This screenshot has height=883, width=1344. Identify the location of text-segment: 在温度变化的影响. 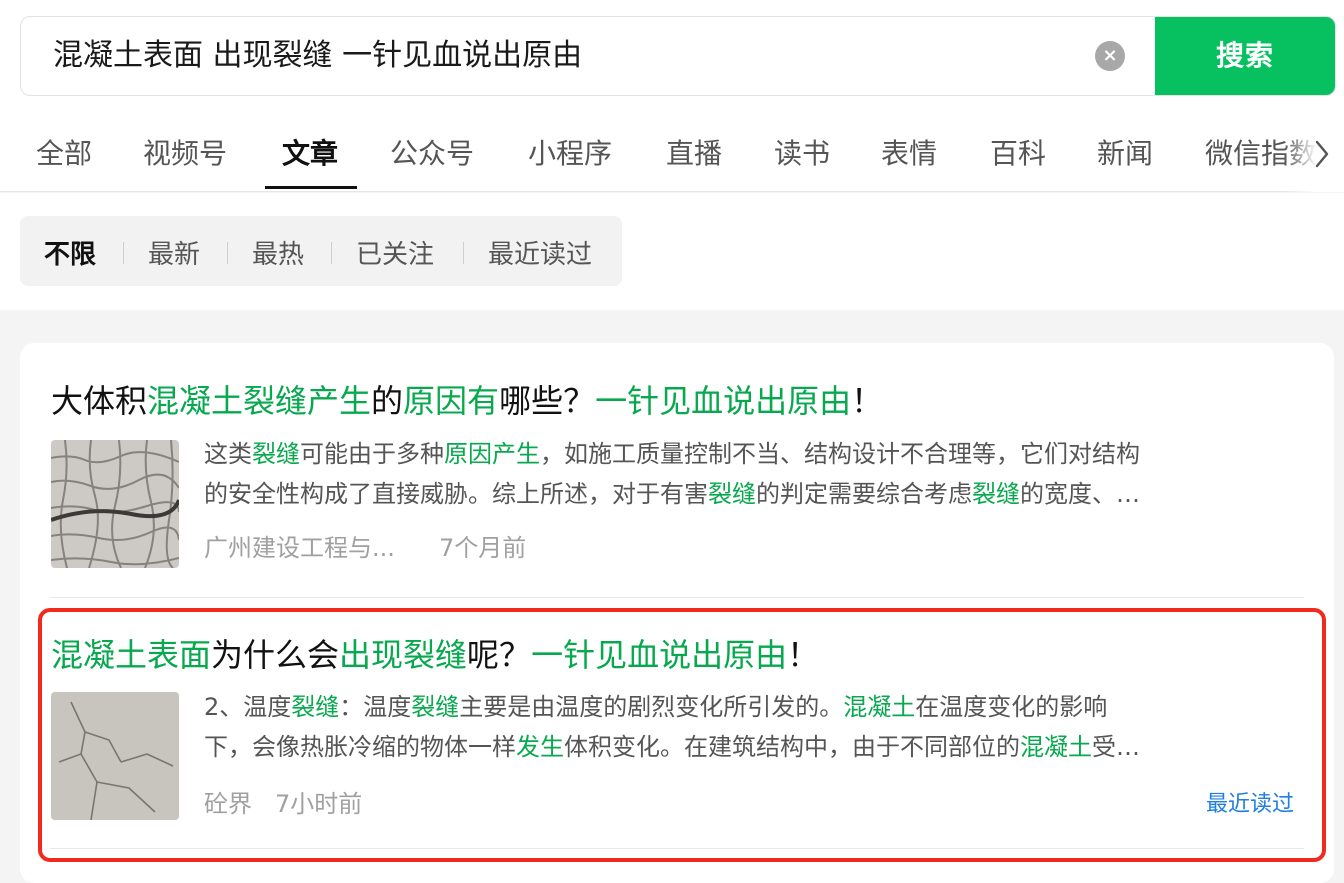
(1011, 707).